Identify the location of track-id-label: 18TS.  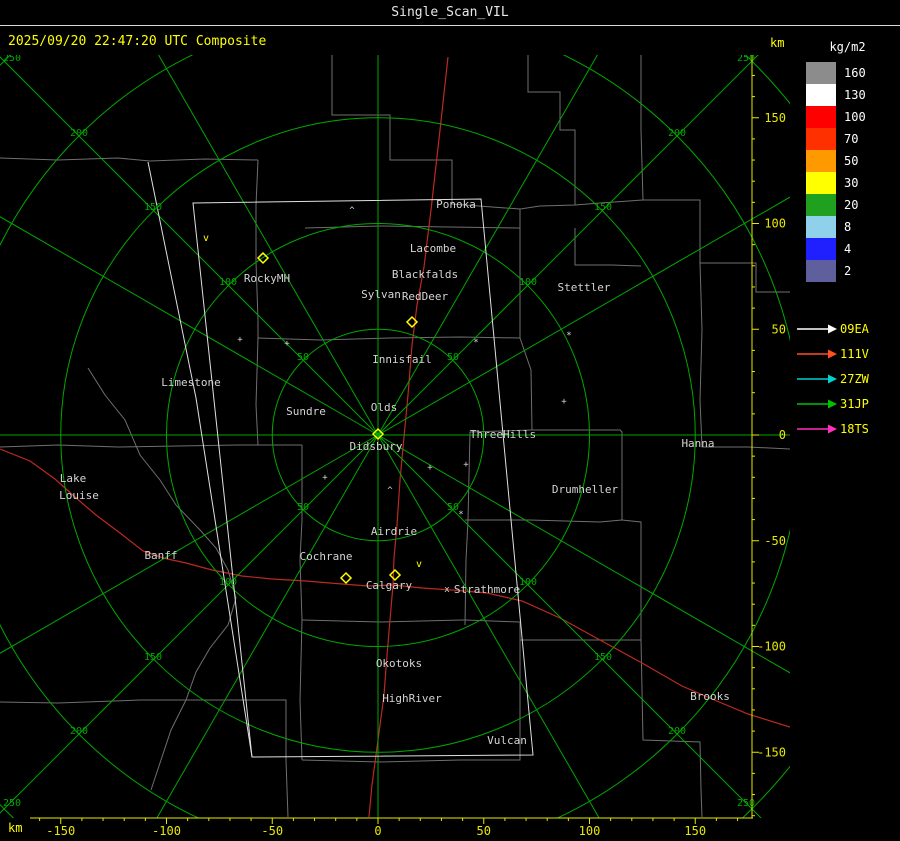
(854, 428).